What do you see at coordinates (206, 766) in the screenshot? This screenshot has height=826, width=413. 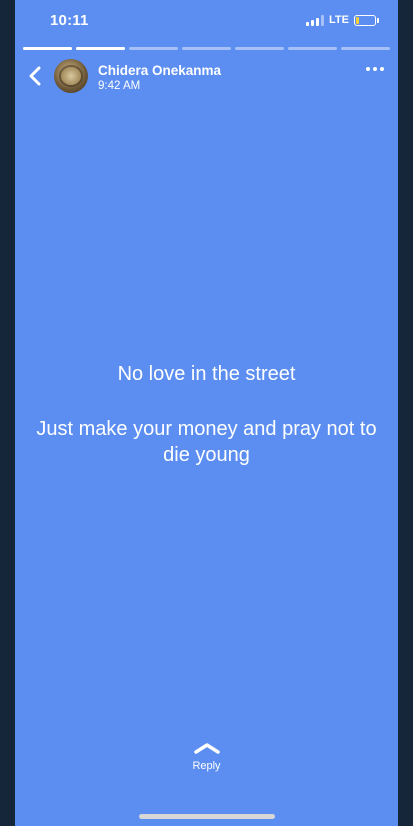 I see `reply-label: Reply` at bounding box center [206, 766].